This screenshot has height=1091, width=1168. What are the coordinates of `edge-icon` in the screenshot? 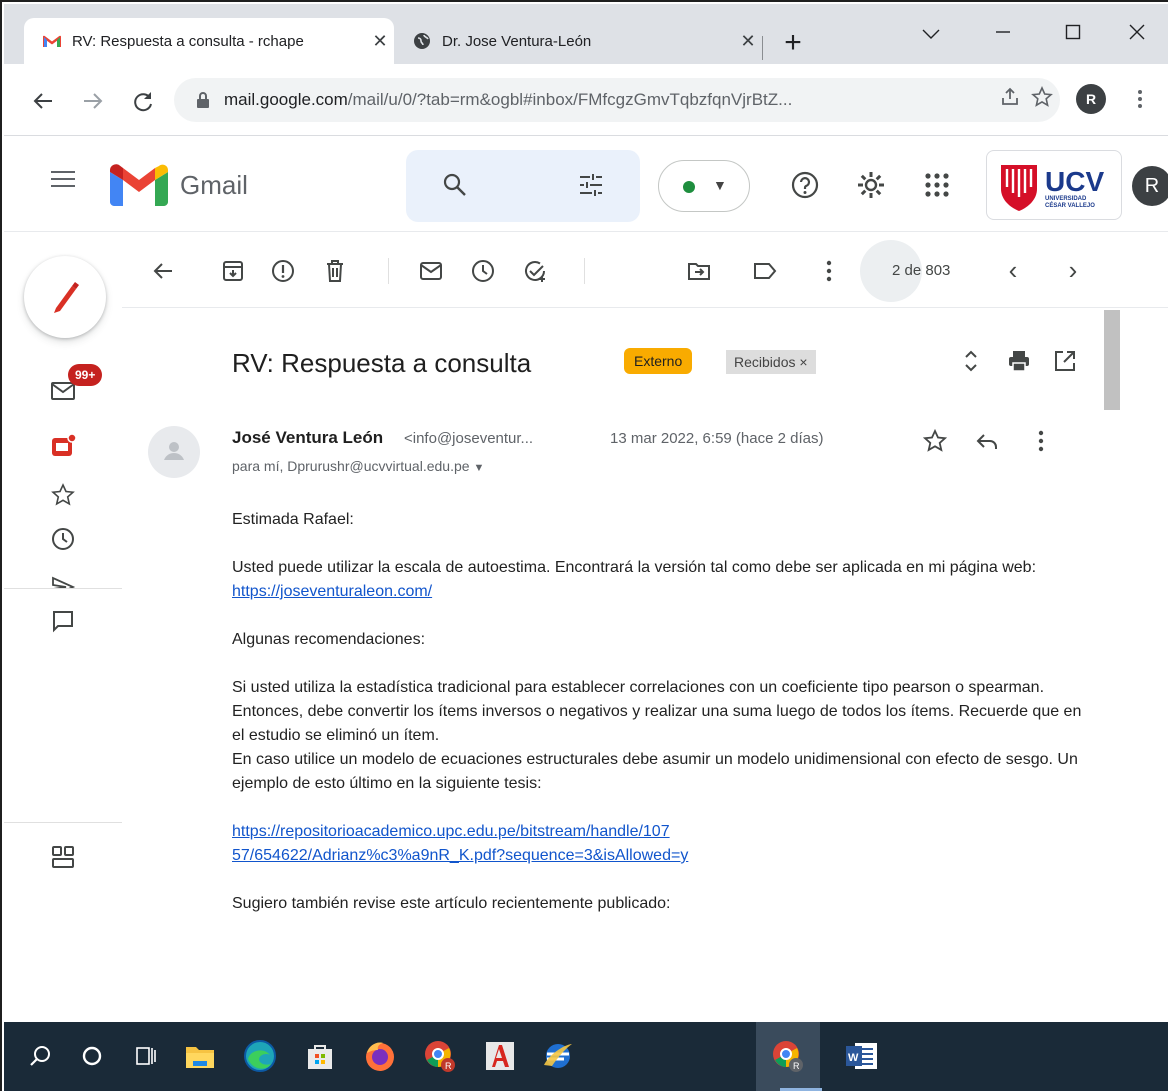 It's located at (260, 1056).